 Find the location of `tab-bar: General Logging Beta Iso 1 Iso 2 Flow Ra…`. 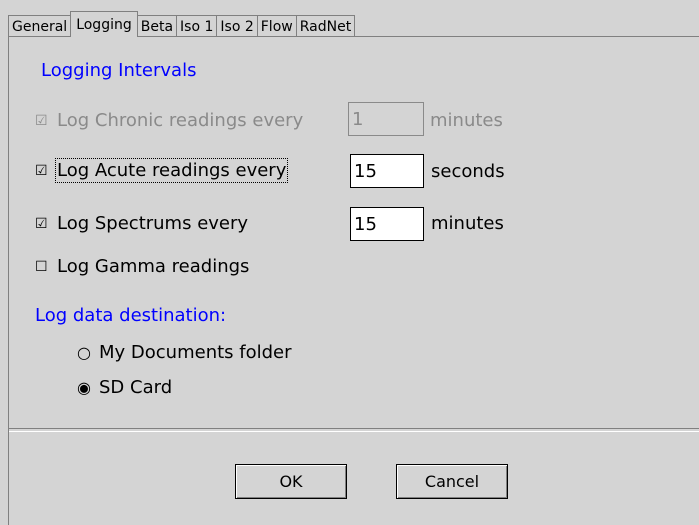

tab-bar: General Logging Beta Iso 1 Iso 2 Flow Ra… is located at coordinates (182, 24).